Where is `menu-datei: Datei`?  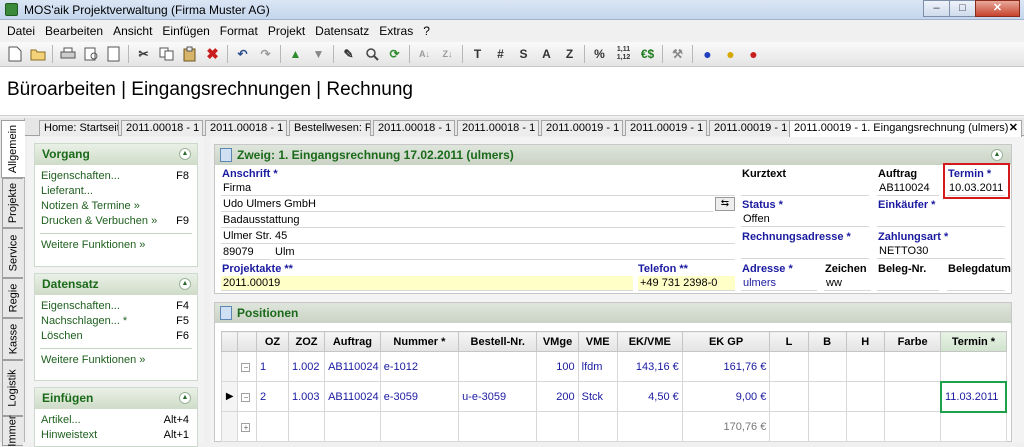
menu-datei: Datei is located at coordinates (21, 31).